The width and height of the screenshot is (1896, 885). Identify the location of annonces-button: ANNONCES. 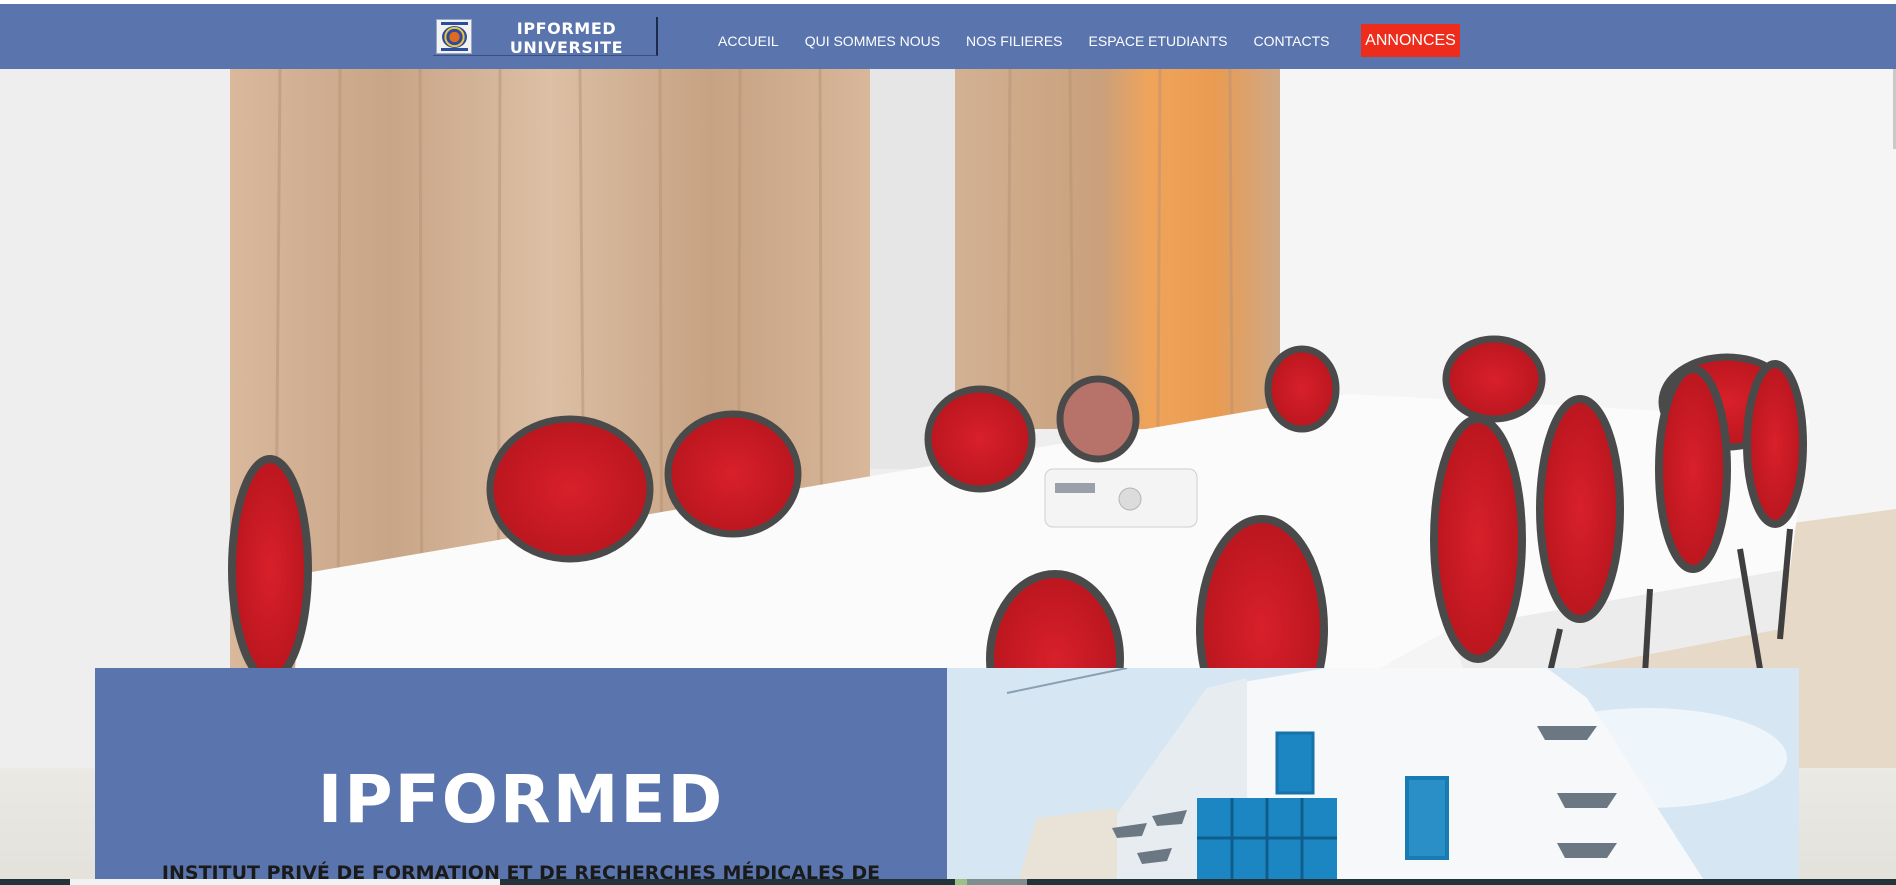
(1410, 40).